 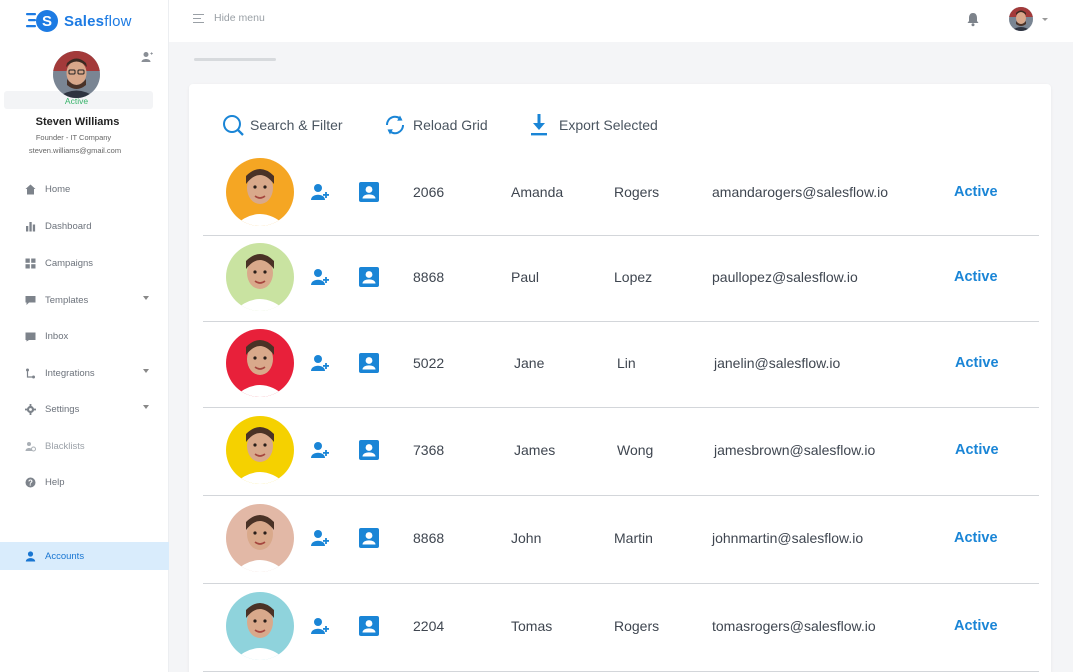 I want to click on account-email: tomasrogers@salesflow.io, so click(x=794, y=626).